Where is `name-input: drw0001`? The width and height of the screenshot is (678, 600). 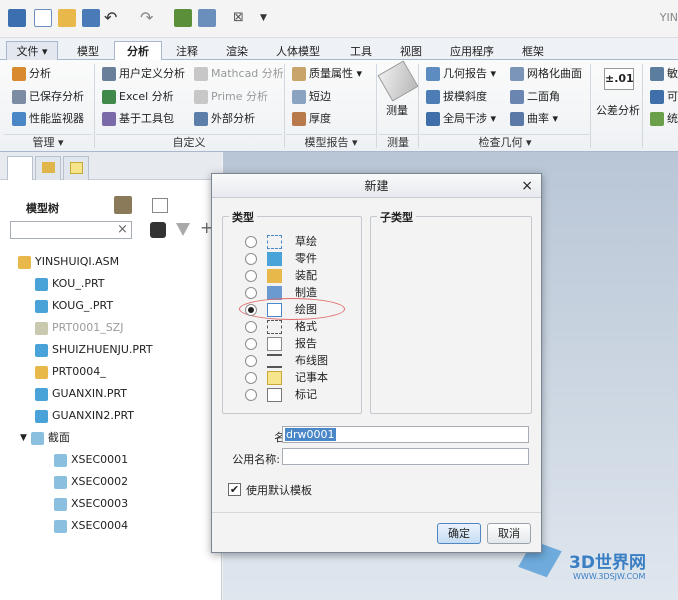 name-input: drw0001 is located at coordinates (405, 434).